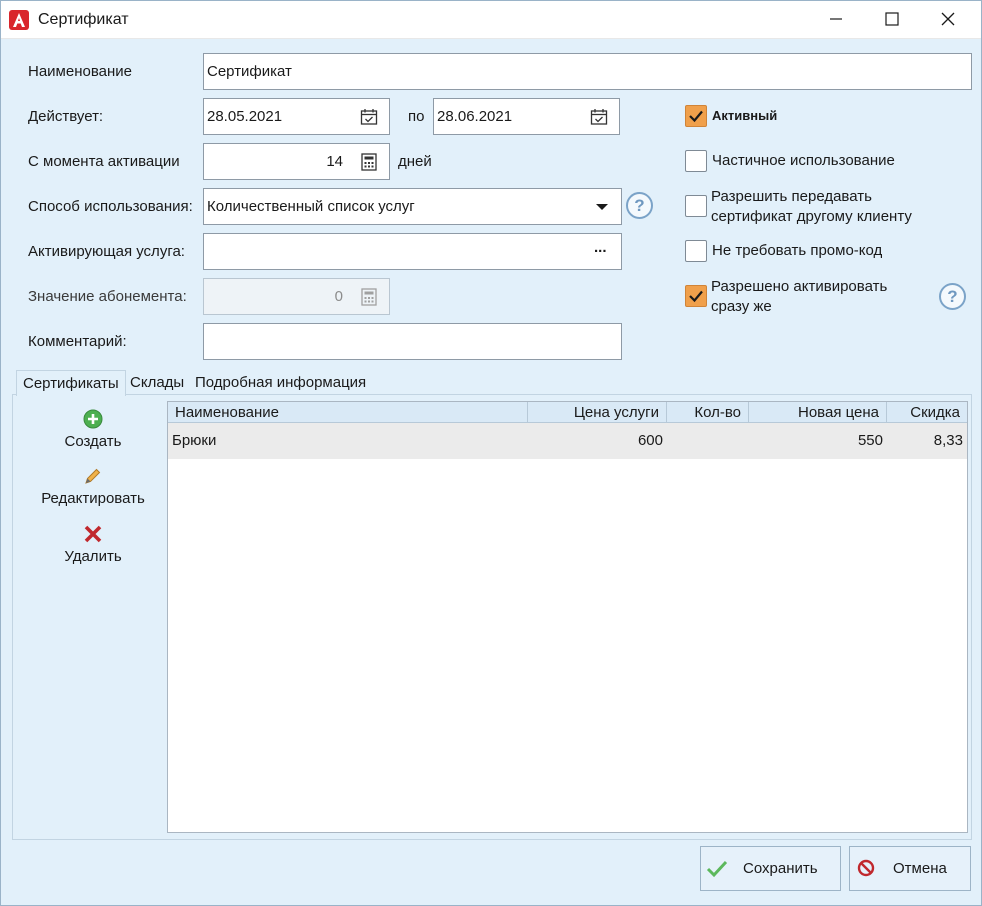 The width and height of the screenshot is (982, 906). What do you see at coordinates (83, 19) in the screenshot?
I see `window-title: Сертификат` at bounding box center [83, 19].